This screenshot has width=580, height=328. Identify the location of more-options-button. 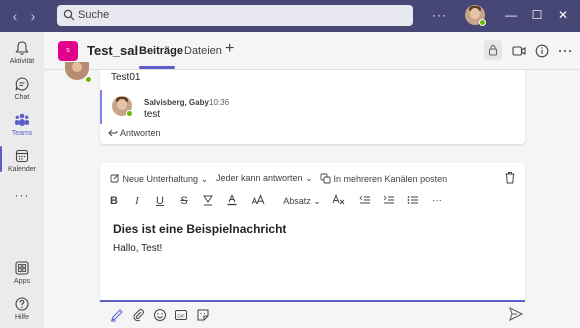
(565, 51).